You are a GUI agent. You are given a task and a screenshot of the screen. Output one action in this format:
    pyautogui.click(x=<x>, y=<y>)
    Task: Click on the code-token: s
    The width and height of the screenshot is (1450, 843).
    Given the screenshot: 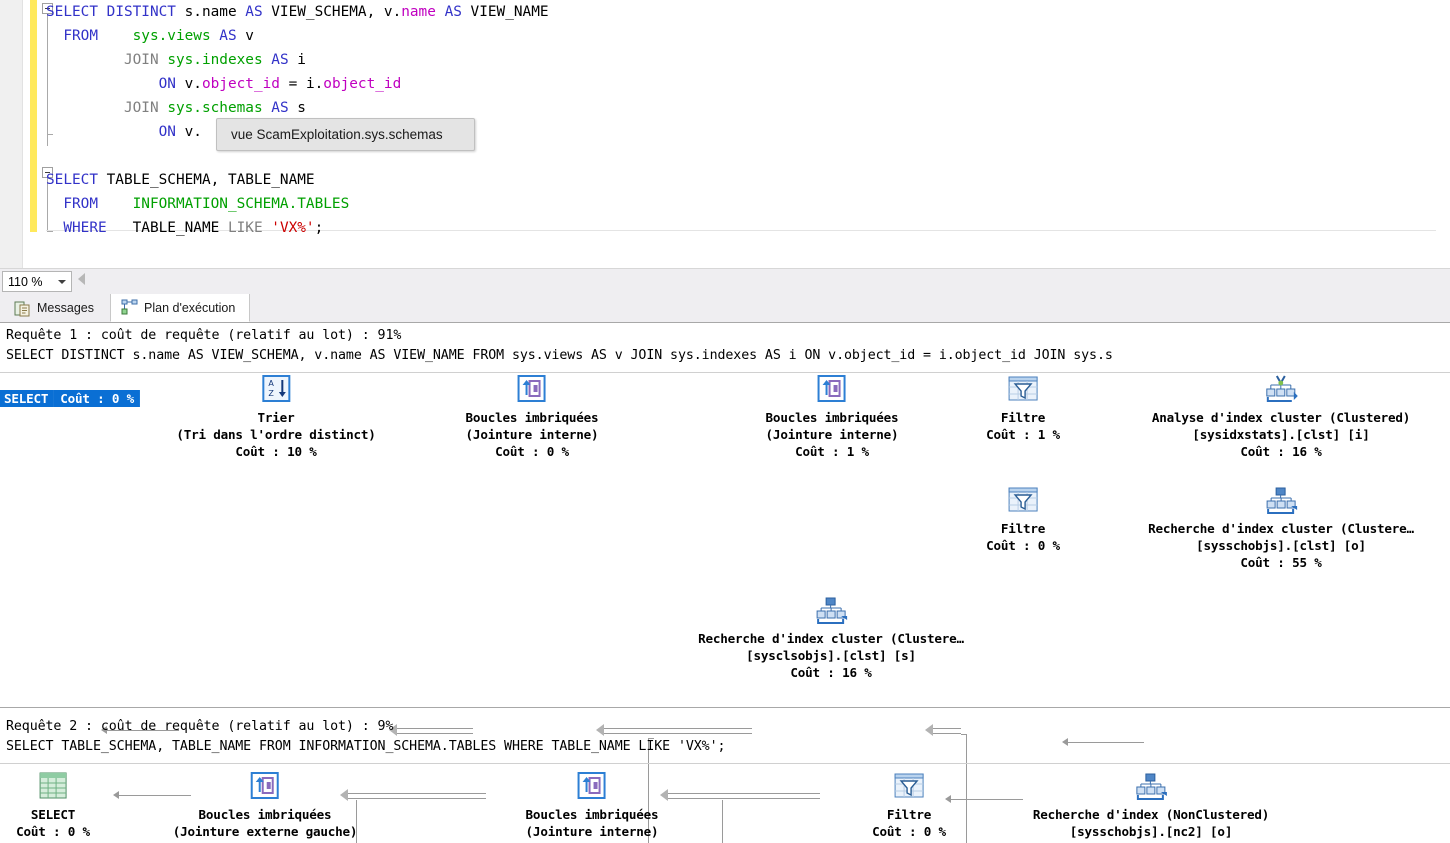 What is the action you would take?
    pyautogui.click(x=297, y=108)
    